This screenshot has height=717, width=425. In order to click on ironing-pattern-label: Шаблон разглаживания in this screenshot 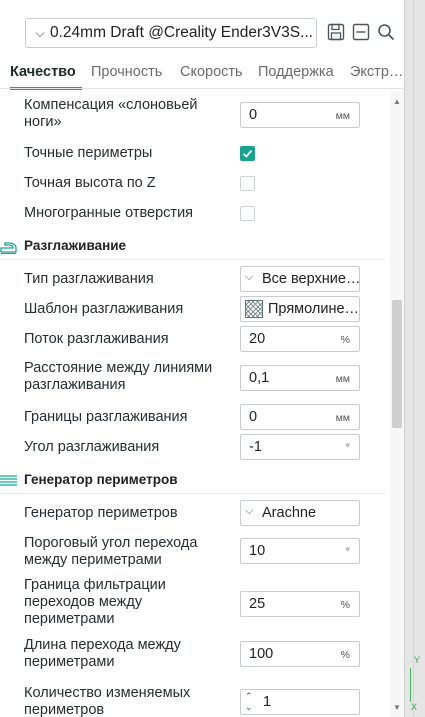, I will do `click(104, 309)`.